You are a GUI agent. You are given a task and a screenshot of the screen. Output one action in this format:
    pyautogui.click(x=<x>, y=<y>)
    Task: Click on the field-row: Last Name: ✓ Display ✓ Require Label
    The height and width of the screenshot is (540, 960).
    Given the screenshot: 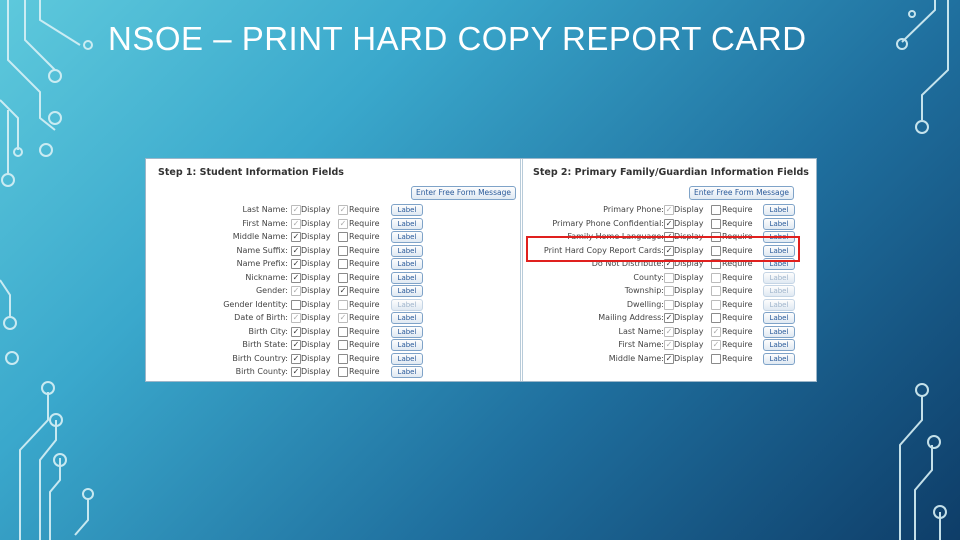 What is the action you would take?
    pyautogui.click(x=334, y=209)
    